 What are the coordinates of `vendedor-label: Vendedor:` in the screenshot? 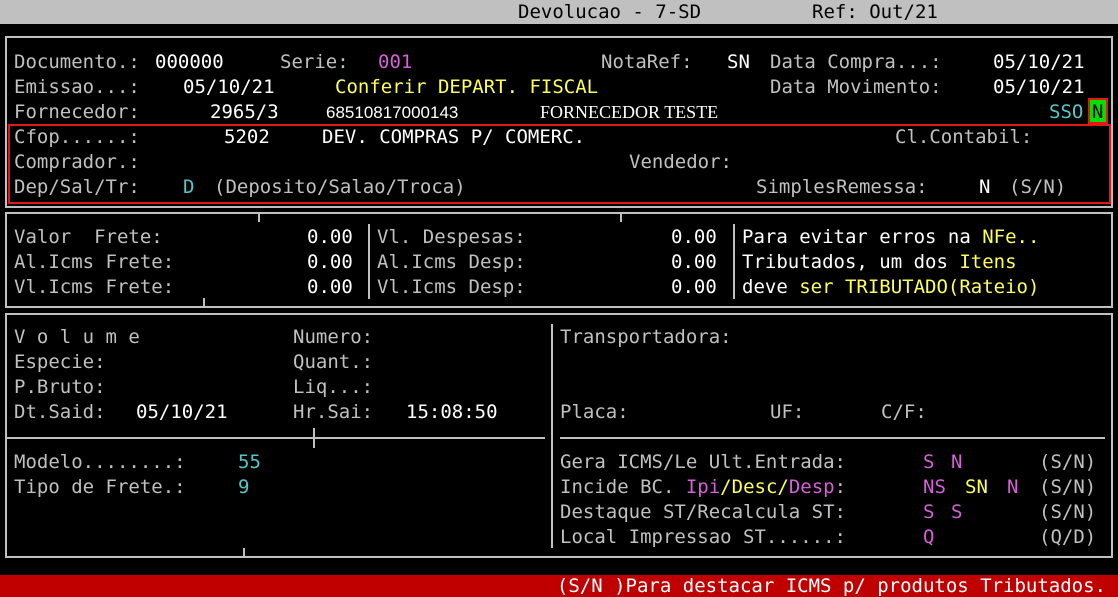 It's located at (680, 162).